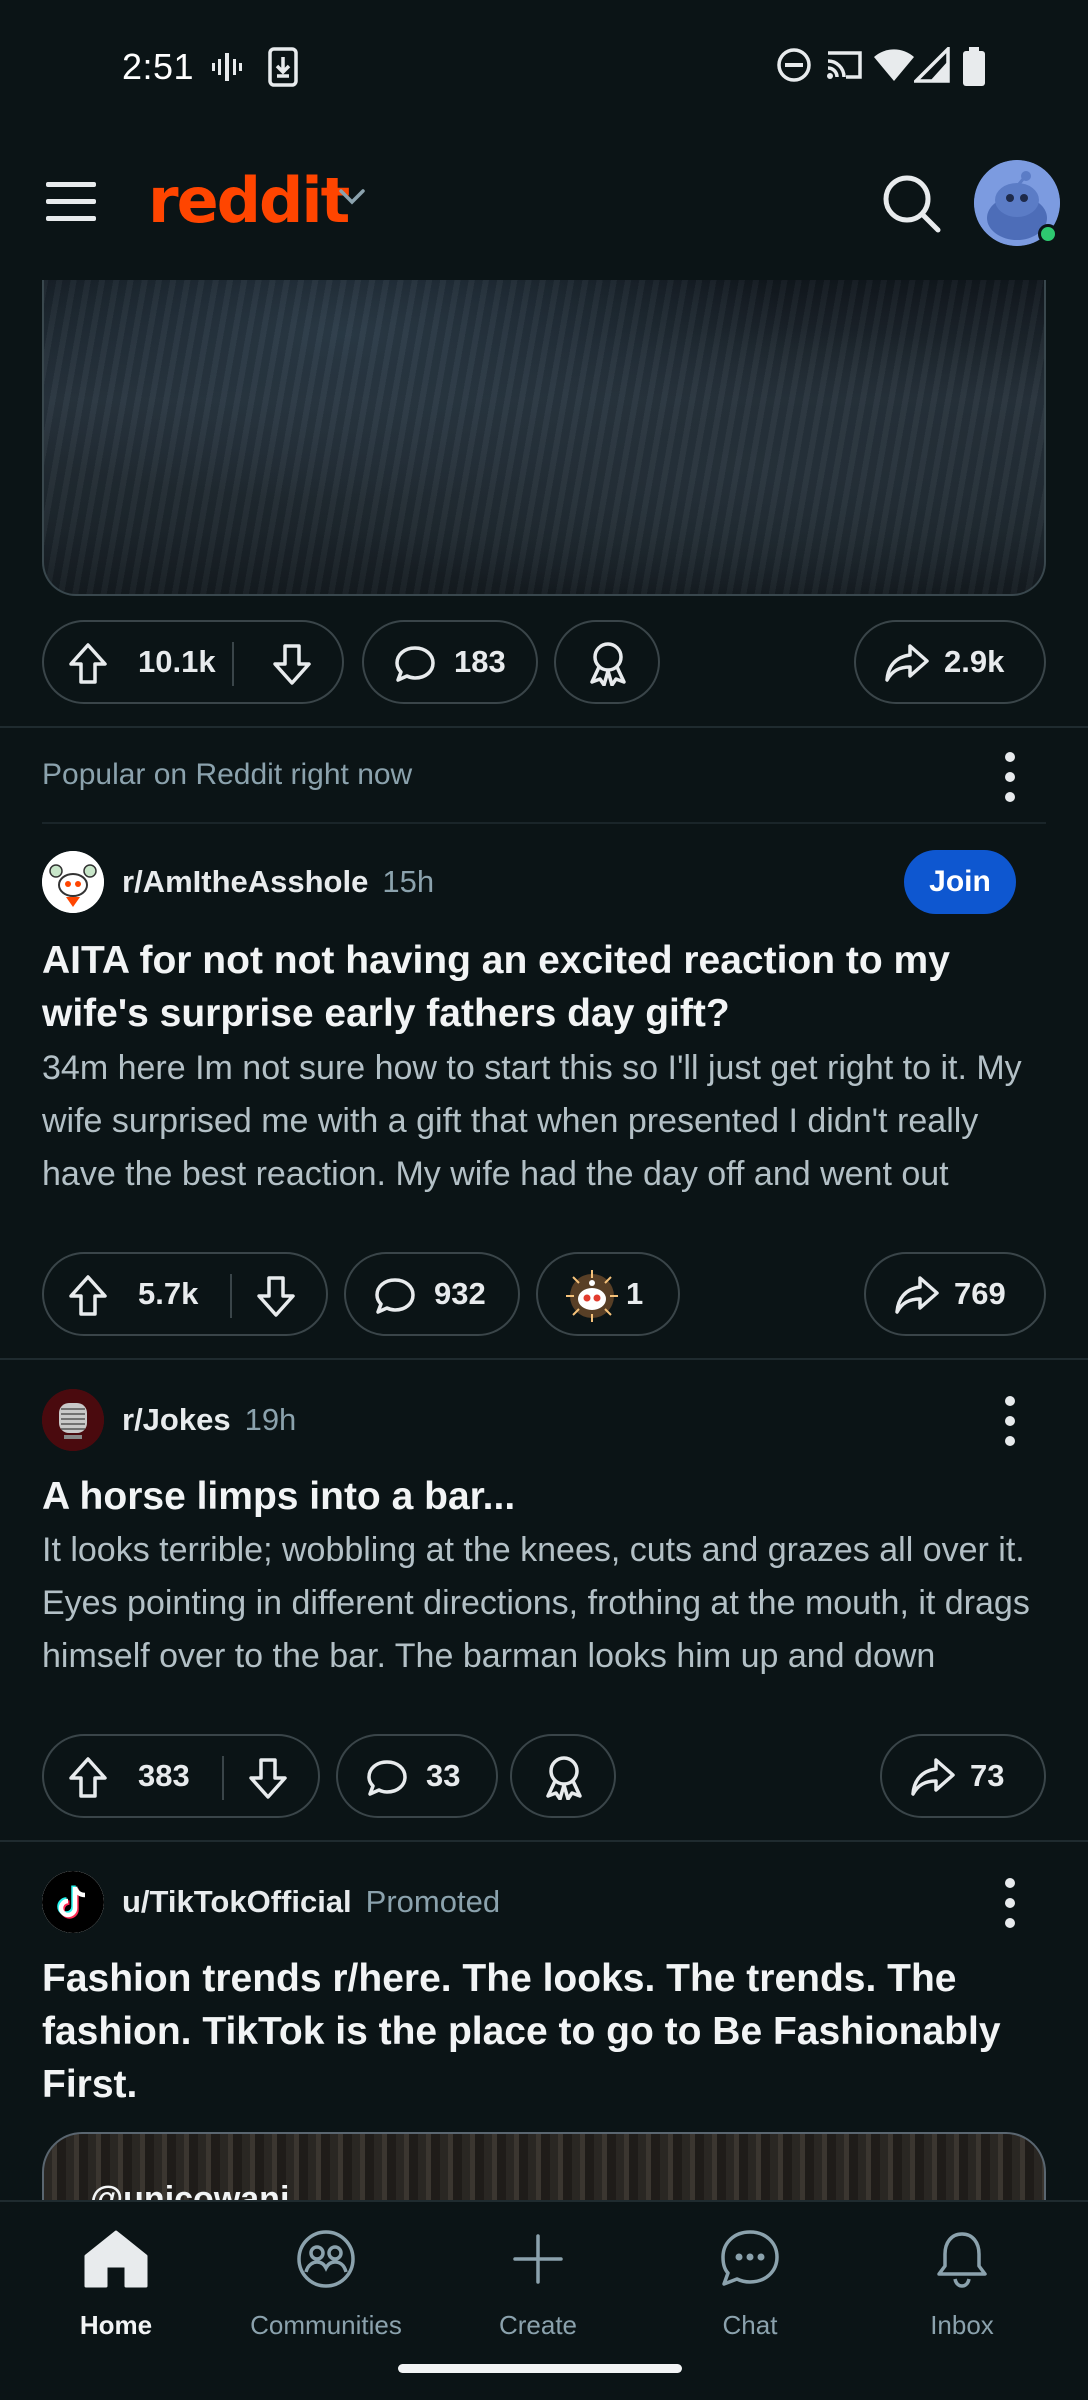 The width and height of the screenshot is (1088, 2400). What do you see at coordinates (932, 65) in the screenshot?
I see `signal-icon` at bounding box center [932, 65].